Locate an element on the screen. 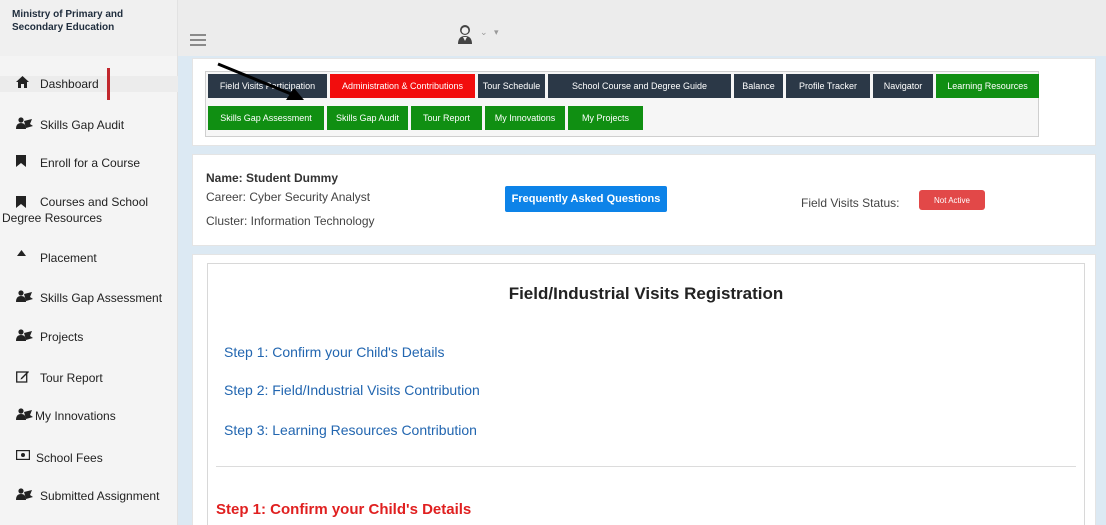 The image size is (1106, 525). caret-up-icon is located at coordinates (26, 253).